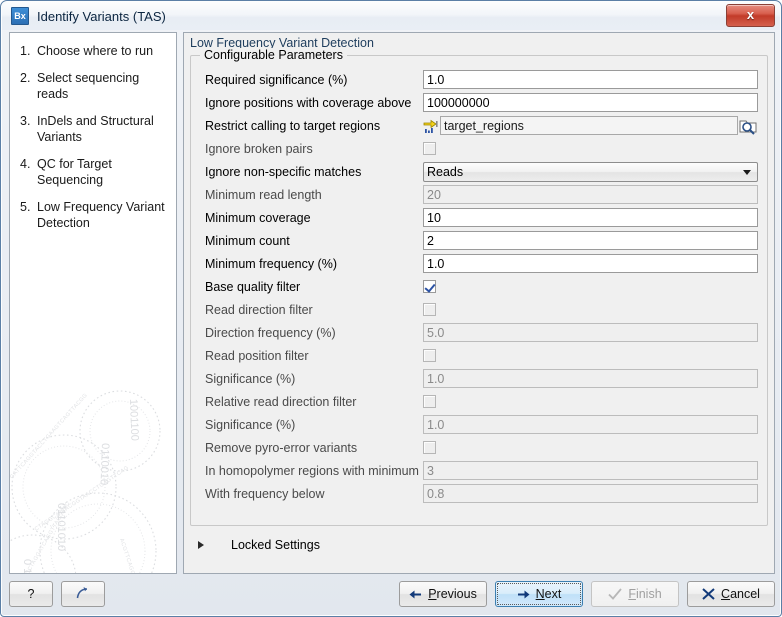  I want to click on next-button: Next, so click(539, 594).